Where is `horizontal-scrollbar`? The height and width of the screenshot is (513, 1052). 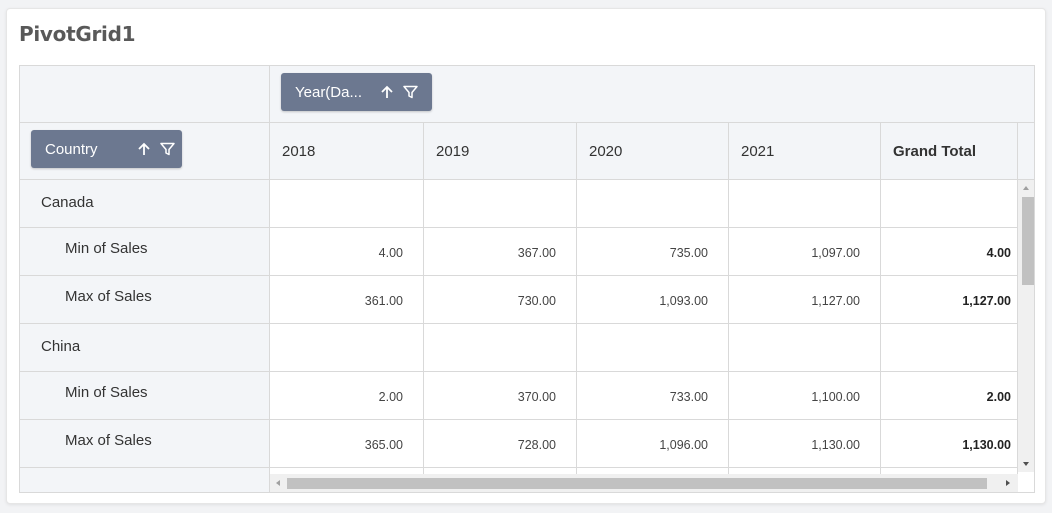 horizontal-scrollbar is located at coordinates (644, 483).